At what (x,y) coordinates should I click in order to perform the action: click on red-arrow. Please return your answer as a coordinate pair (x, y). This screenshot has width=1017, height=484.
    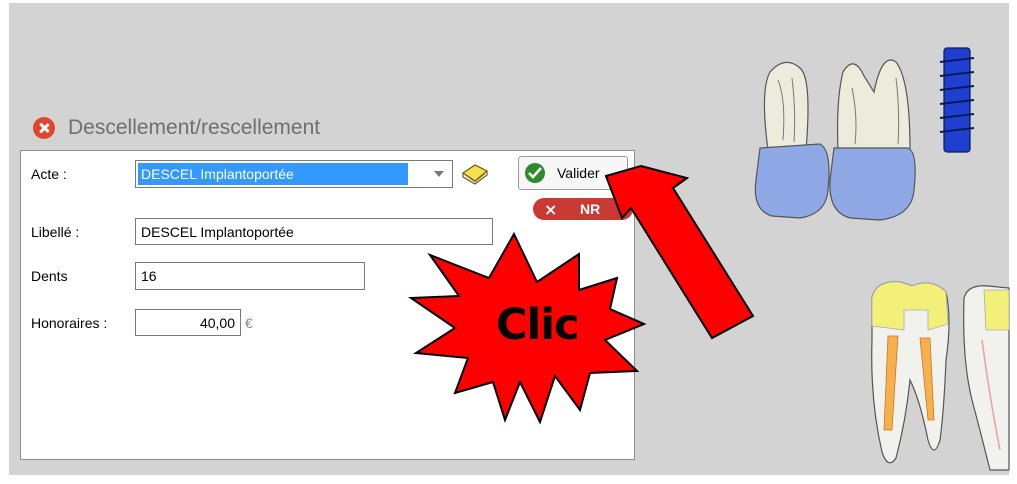
    Looking at the image, I should click on (679, 252).